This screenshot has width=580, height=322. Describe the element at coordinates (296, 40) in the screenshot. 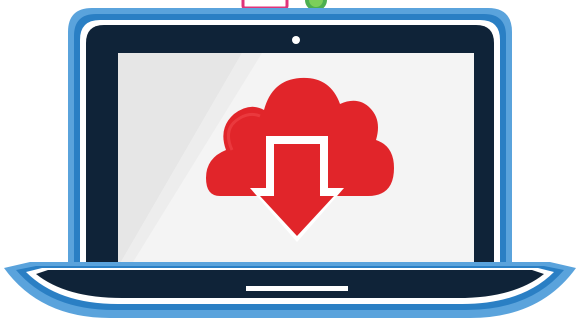

I see `camera-dot-icon` at that location.